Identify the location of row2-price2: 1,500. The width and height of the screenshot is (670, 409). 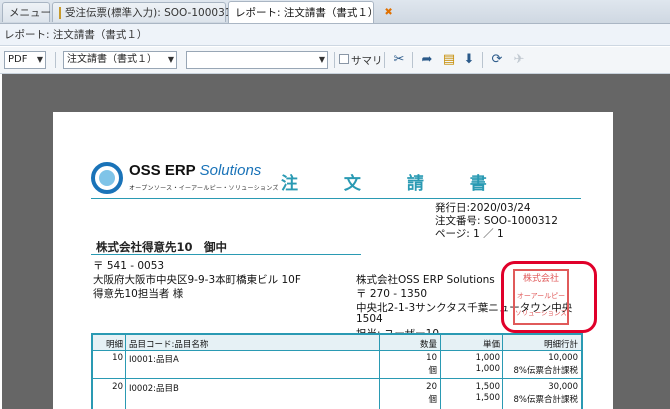
(487, 398).